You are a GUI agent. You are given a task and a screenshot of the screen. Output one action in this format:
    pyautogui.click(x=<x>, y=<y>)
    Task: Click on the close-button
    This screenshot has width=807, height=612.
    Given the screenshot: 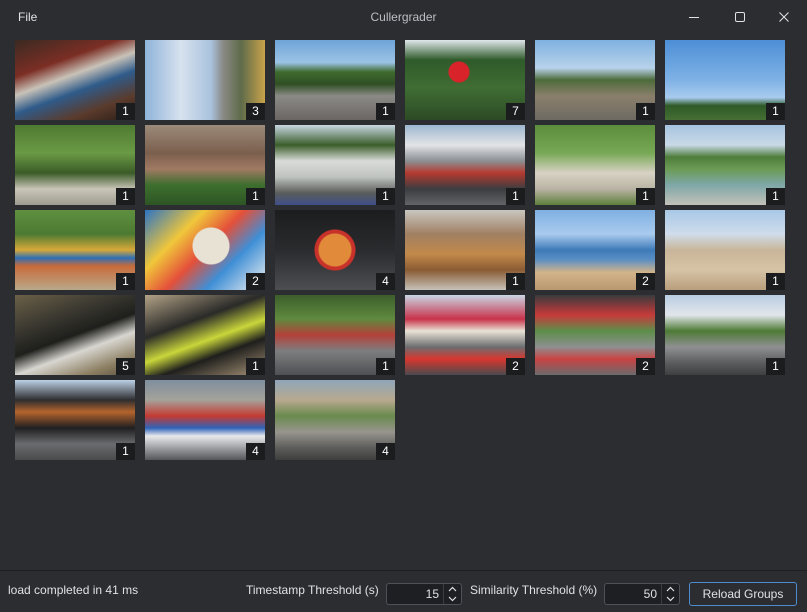 What is the action you would take?
    pyautogui.click(x=784, y=17)
    